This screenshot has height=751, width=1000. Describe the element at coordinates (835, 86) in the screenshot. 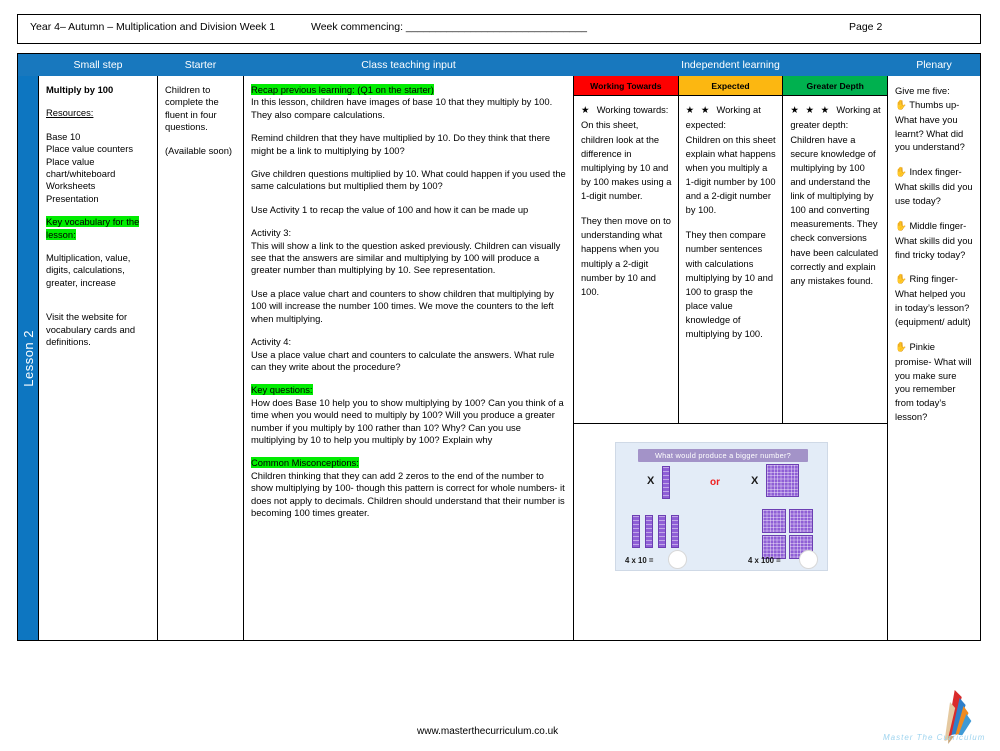

I see `subheader-greater-depth: Greater Depth` at that location.